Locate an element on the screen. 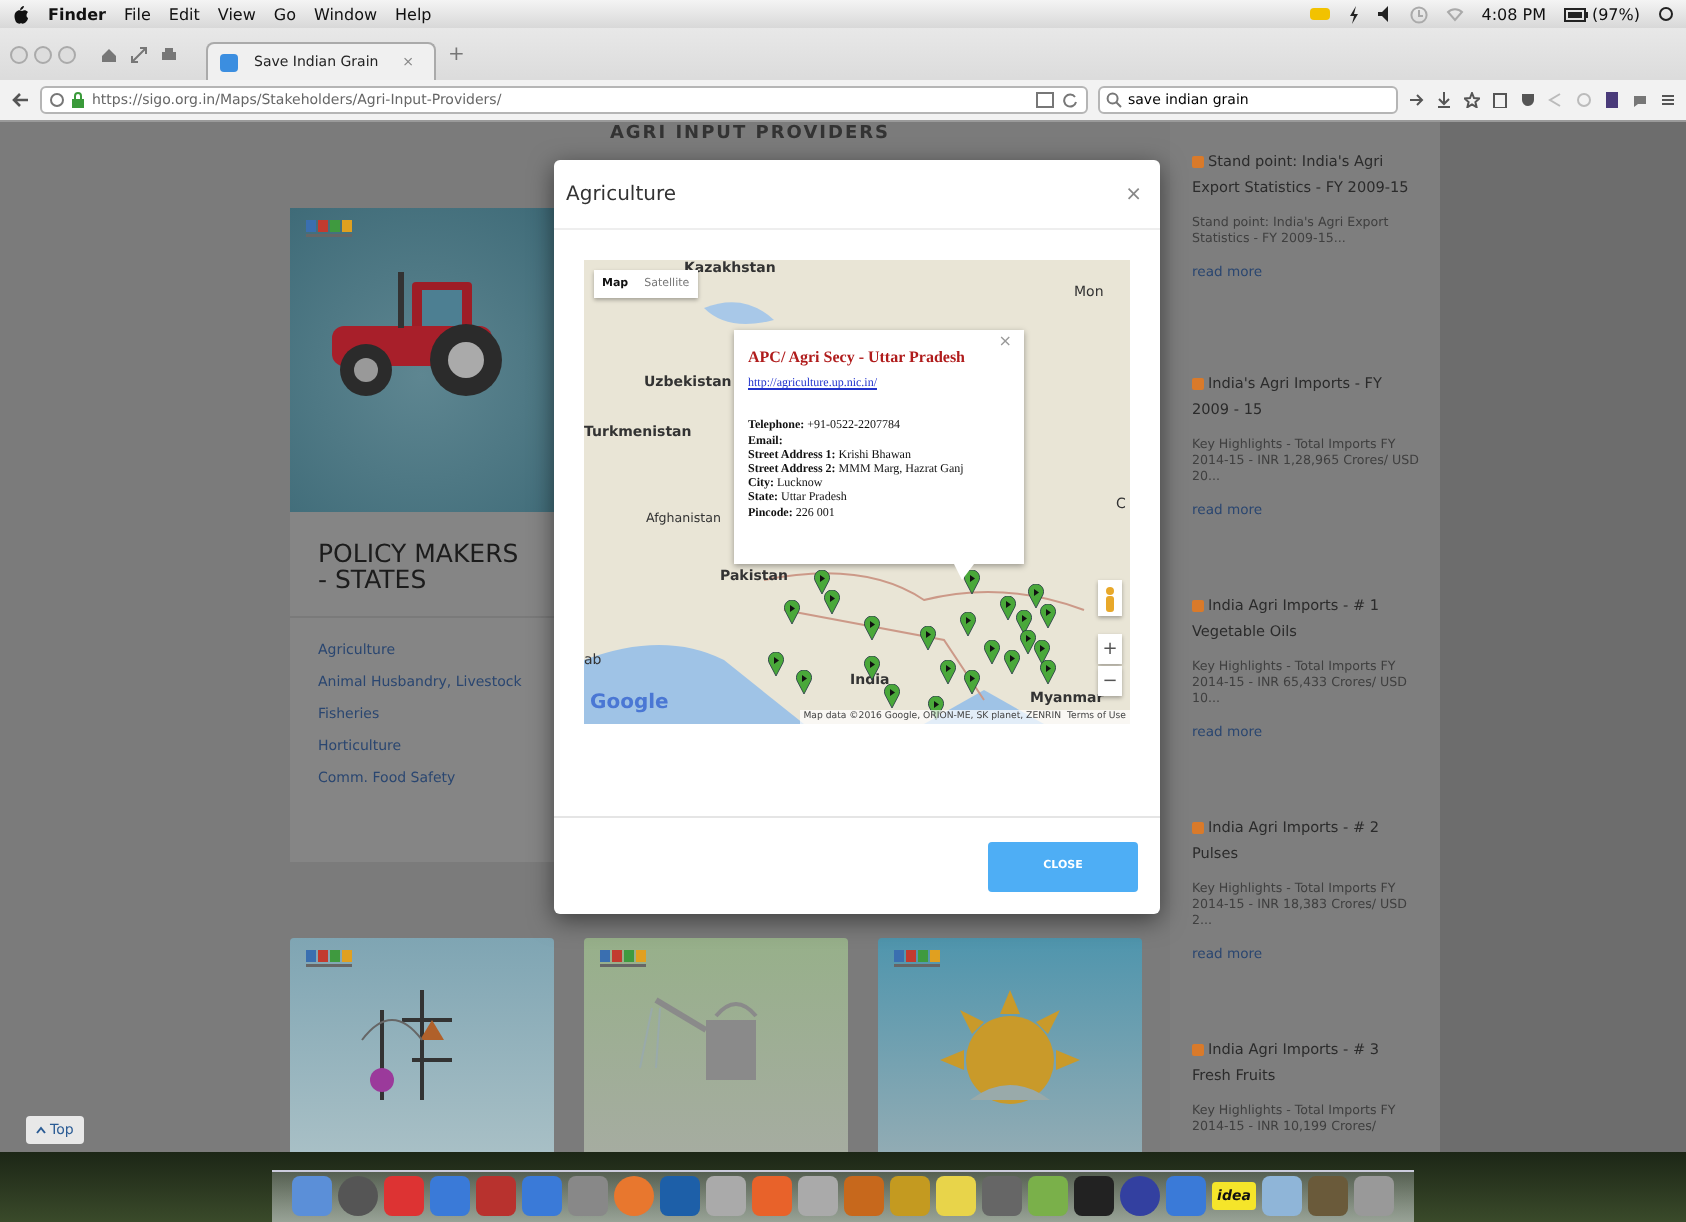 This screenshot has height=1222, width=1686. zoom-out-button: − is located at coordinates (1110, 681).